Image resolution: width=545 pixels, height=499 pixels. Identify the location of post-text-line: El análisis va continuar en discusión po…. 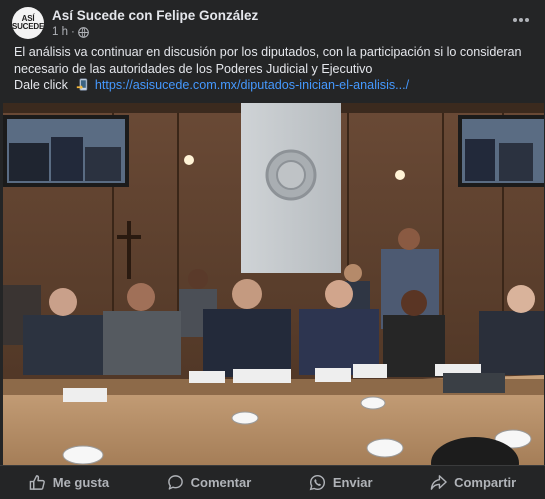
(268, 52).